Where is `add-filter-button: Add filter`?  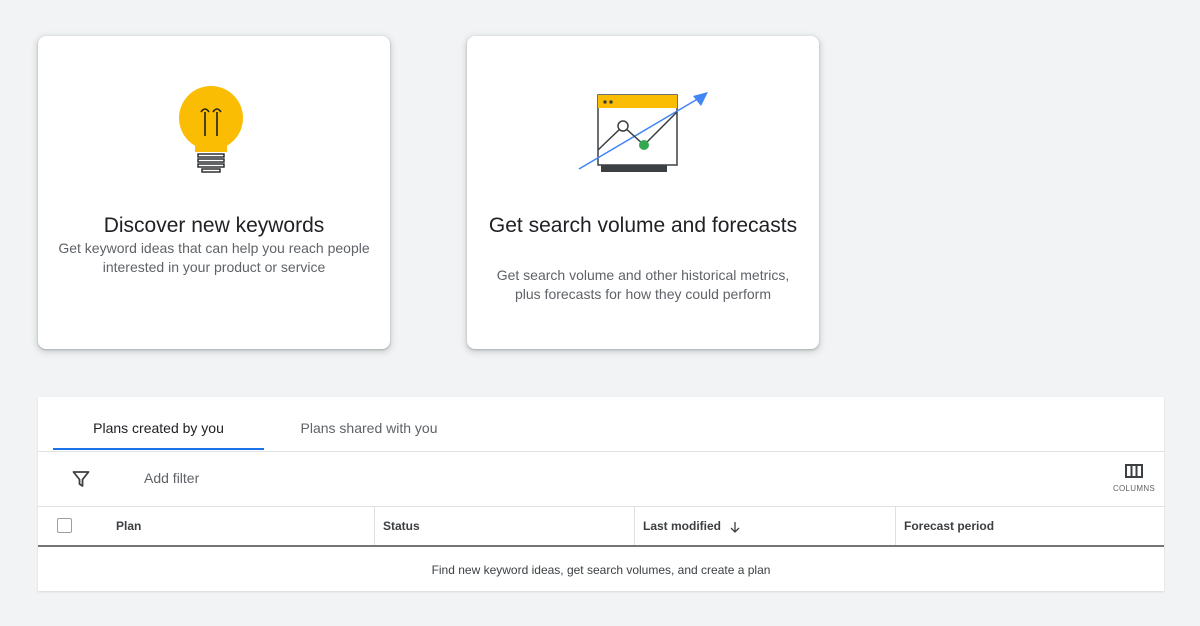
add-filter-button: Add filter is located at coordinates (171, 478).